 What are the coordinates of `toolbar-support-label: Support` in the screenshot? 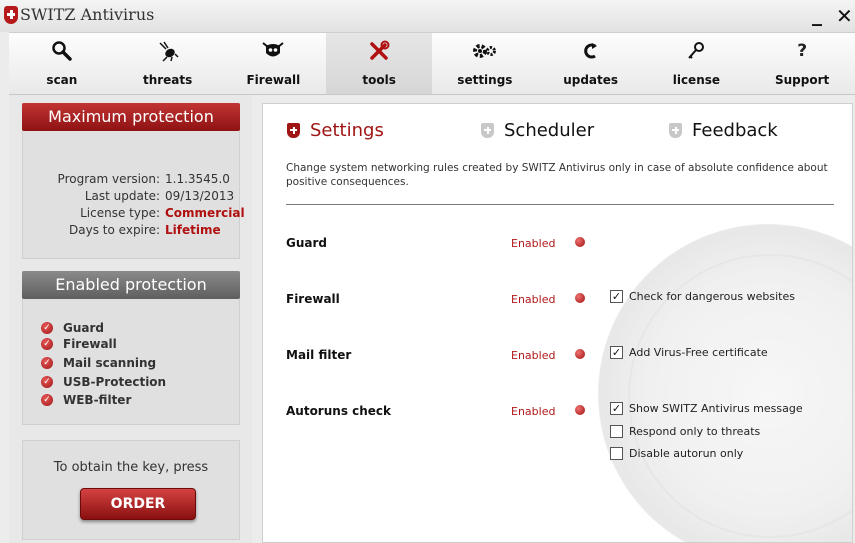 It's located at (802, 80).